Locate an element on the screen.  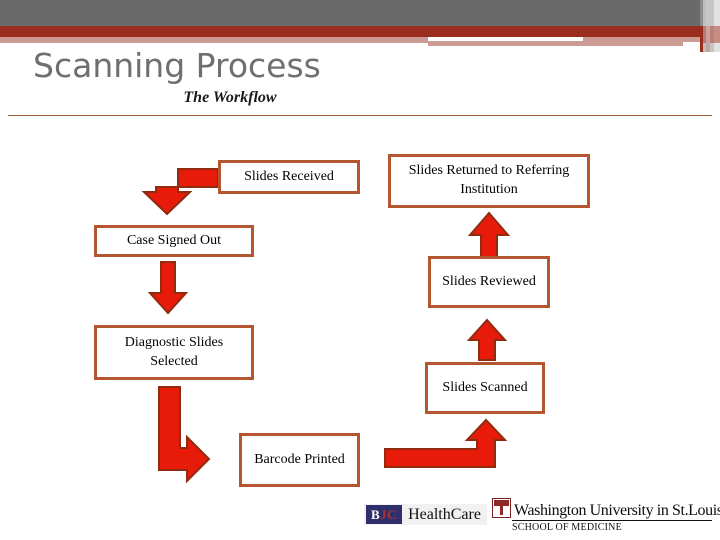
node-slides-reviewed: Slides Reviewed is located at coordinates (489, 282).